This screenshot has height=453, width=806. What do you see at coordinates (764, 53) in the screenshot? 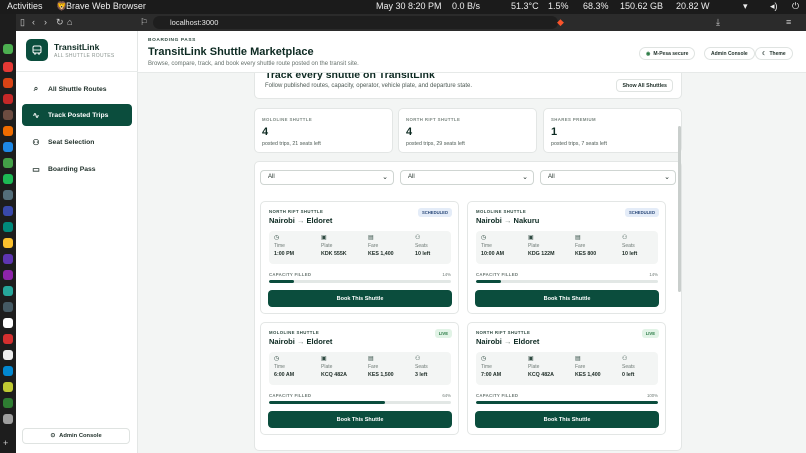
I see `moon-icon: ☾` at bounding box center [764, 53].